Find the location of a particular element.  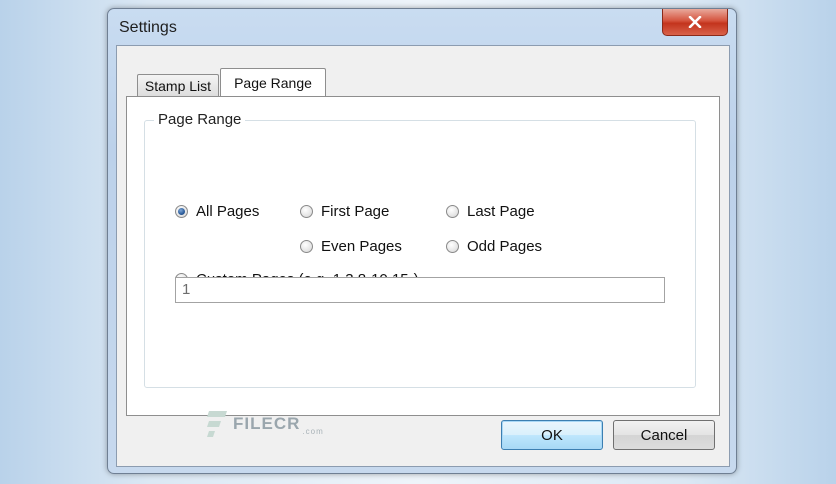

radio-first-page: First Page is located at coordinates (344, 211).